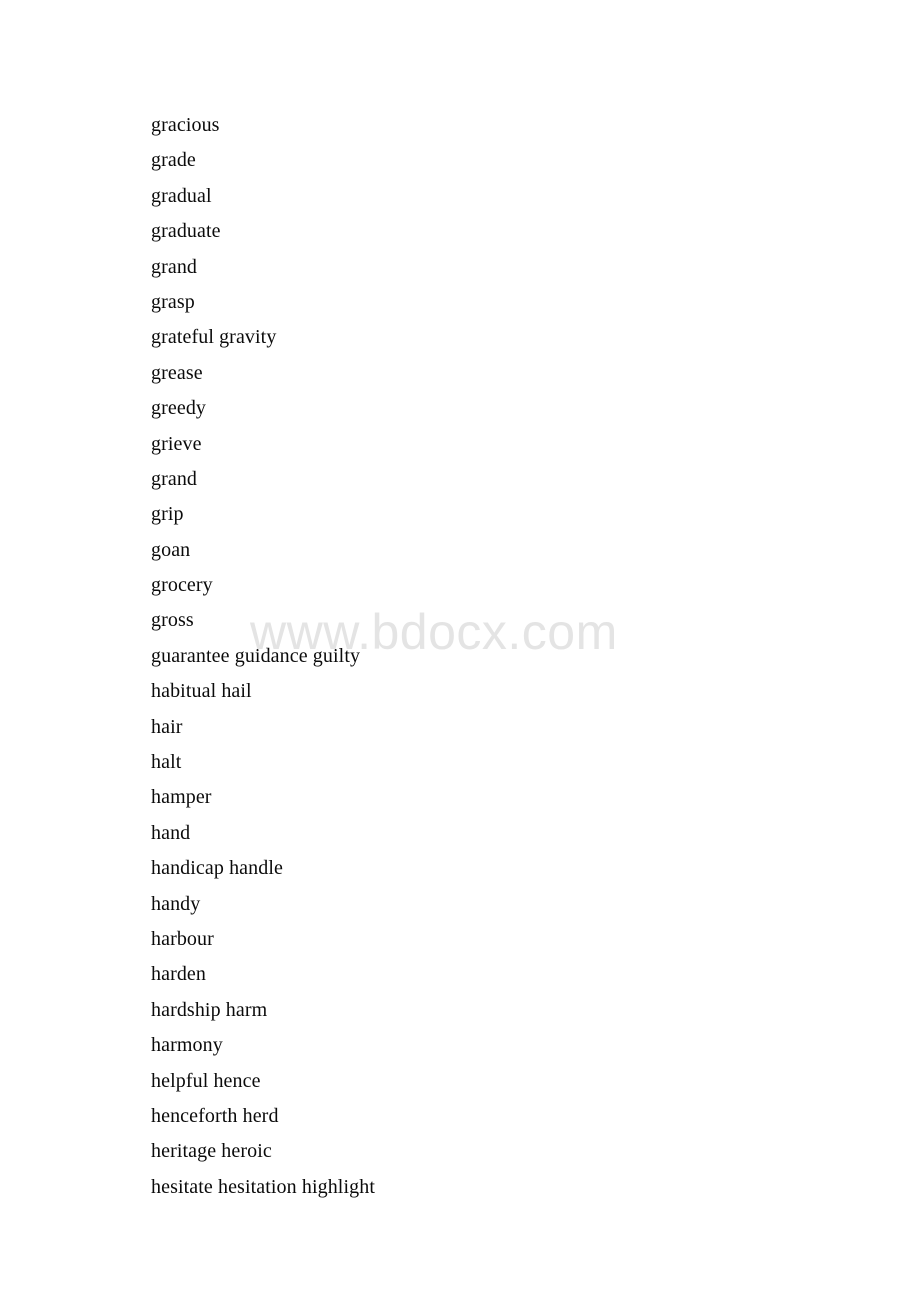 Image resolution: width=920 pixels, height=1302 pixels. I want to click on word-list-item: halt, so click(166, 762).